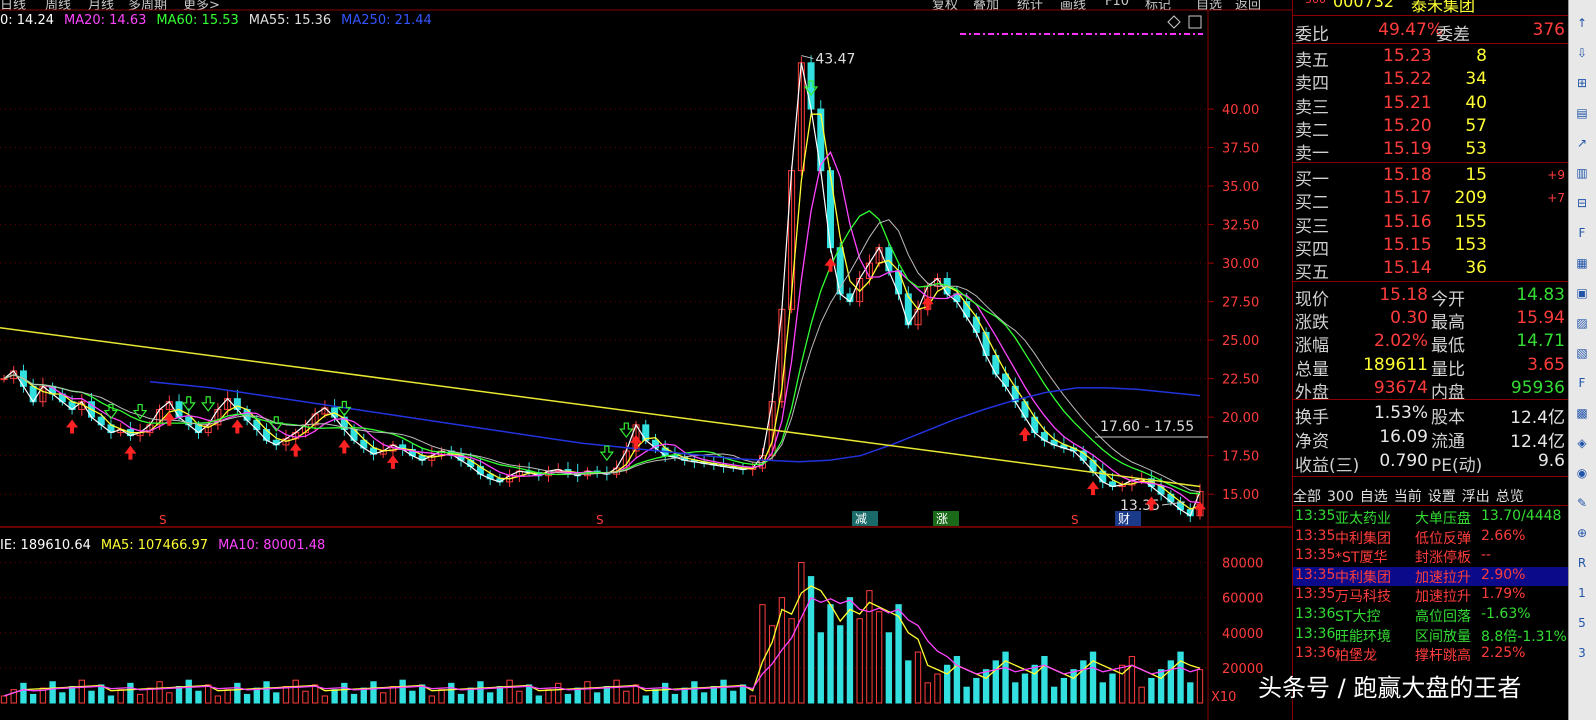  Describe the element at coordinates (1582, 563) in the screenshot. I see `toolbar-tool-icon: R` at that location.